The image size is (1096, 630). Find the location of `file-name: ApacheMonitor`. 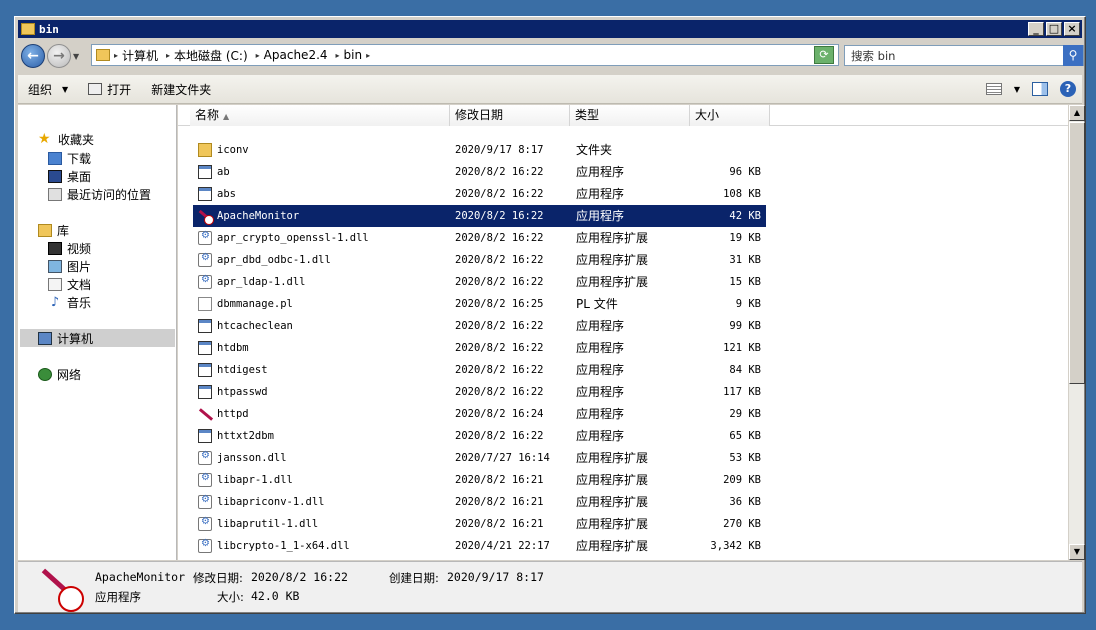

file-name: ApacheMonitor is located at coordinates (258, 216).